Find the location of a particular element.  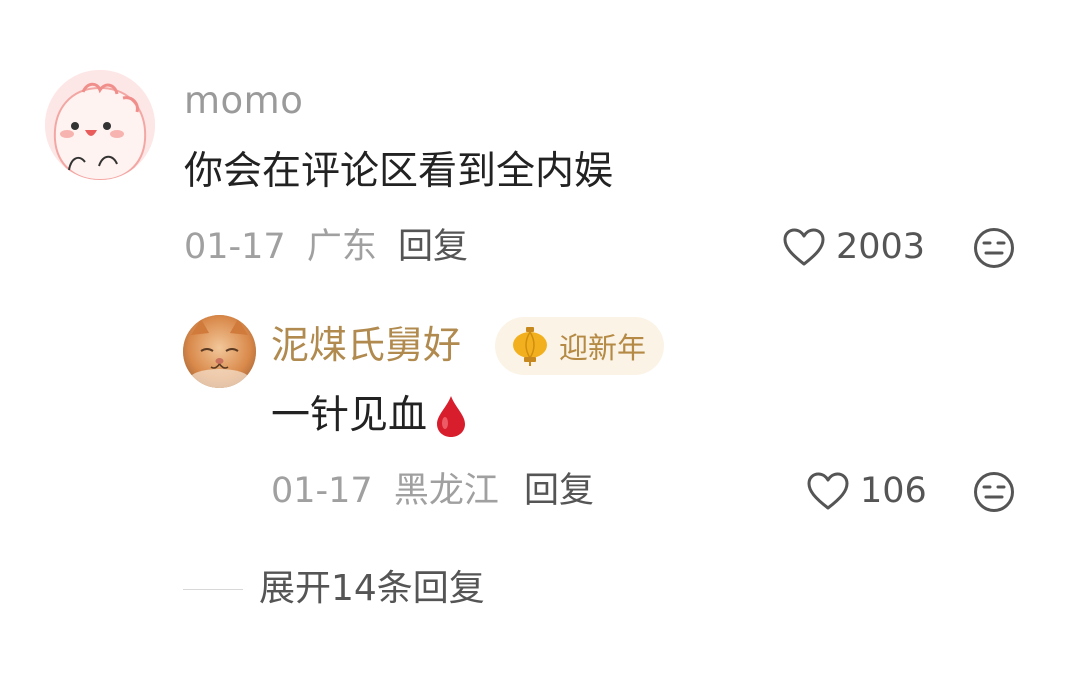

reply-like-count: 106 is located at coordinates (893, 491).